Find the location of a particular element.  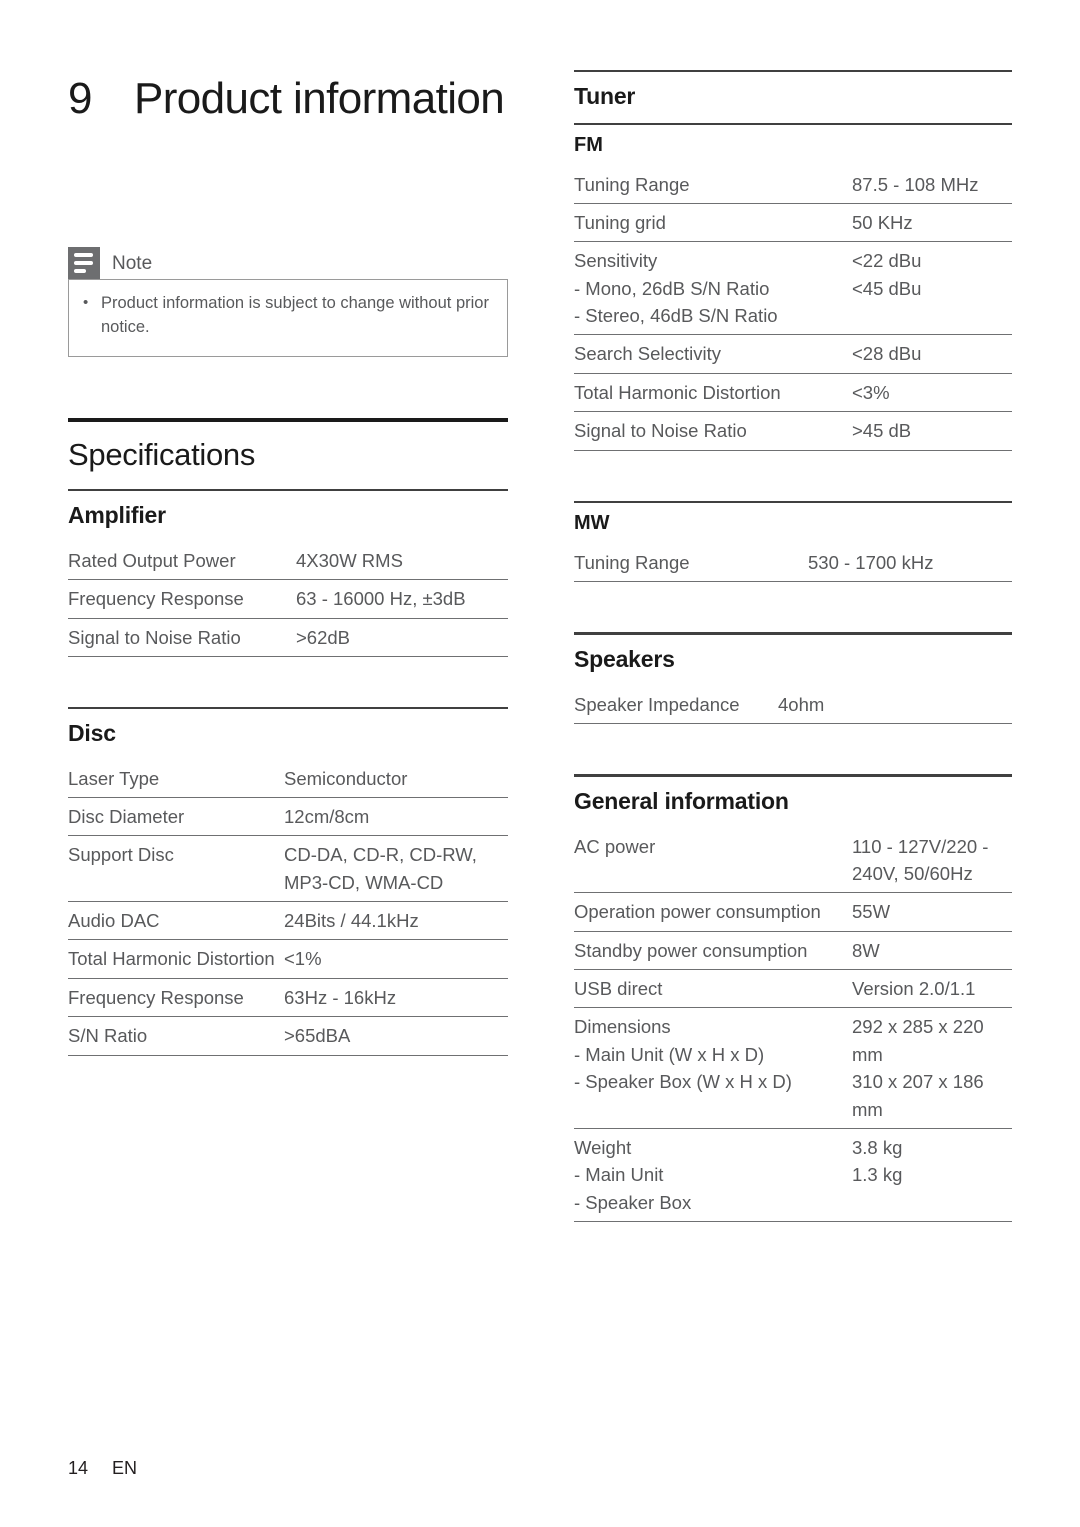

row-label: Search Selectivity is located at coordinates (713, 354).